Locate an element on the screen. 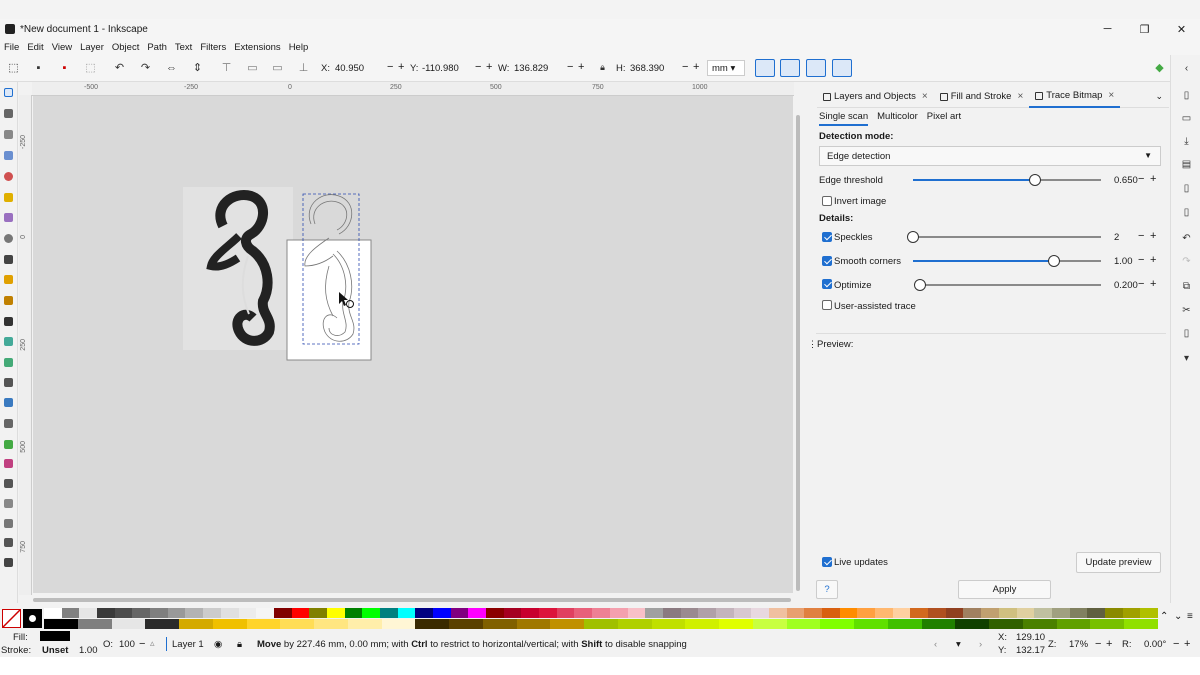  calligraphy-tool-icon is located at coordinates (8, 300).